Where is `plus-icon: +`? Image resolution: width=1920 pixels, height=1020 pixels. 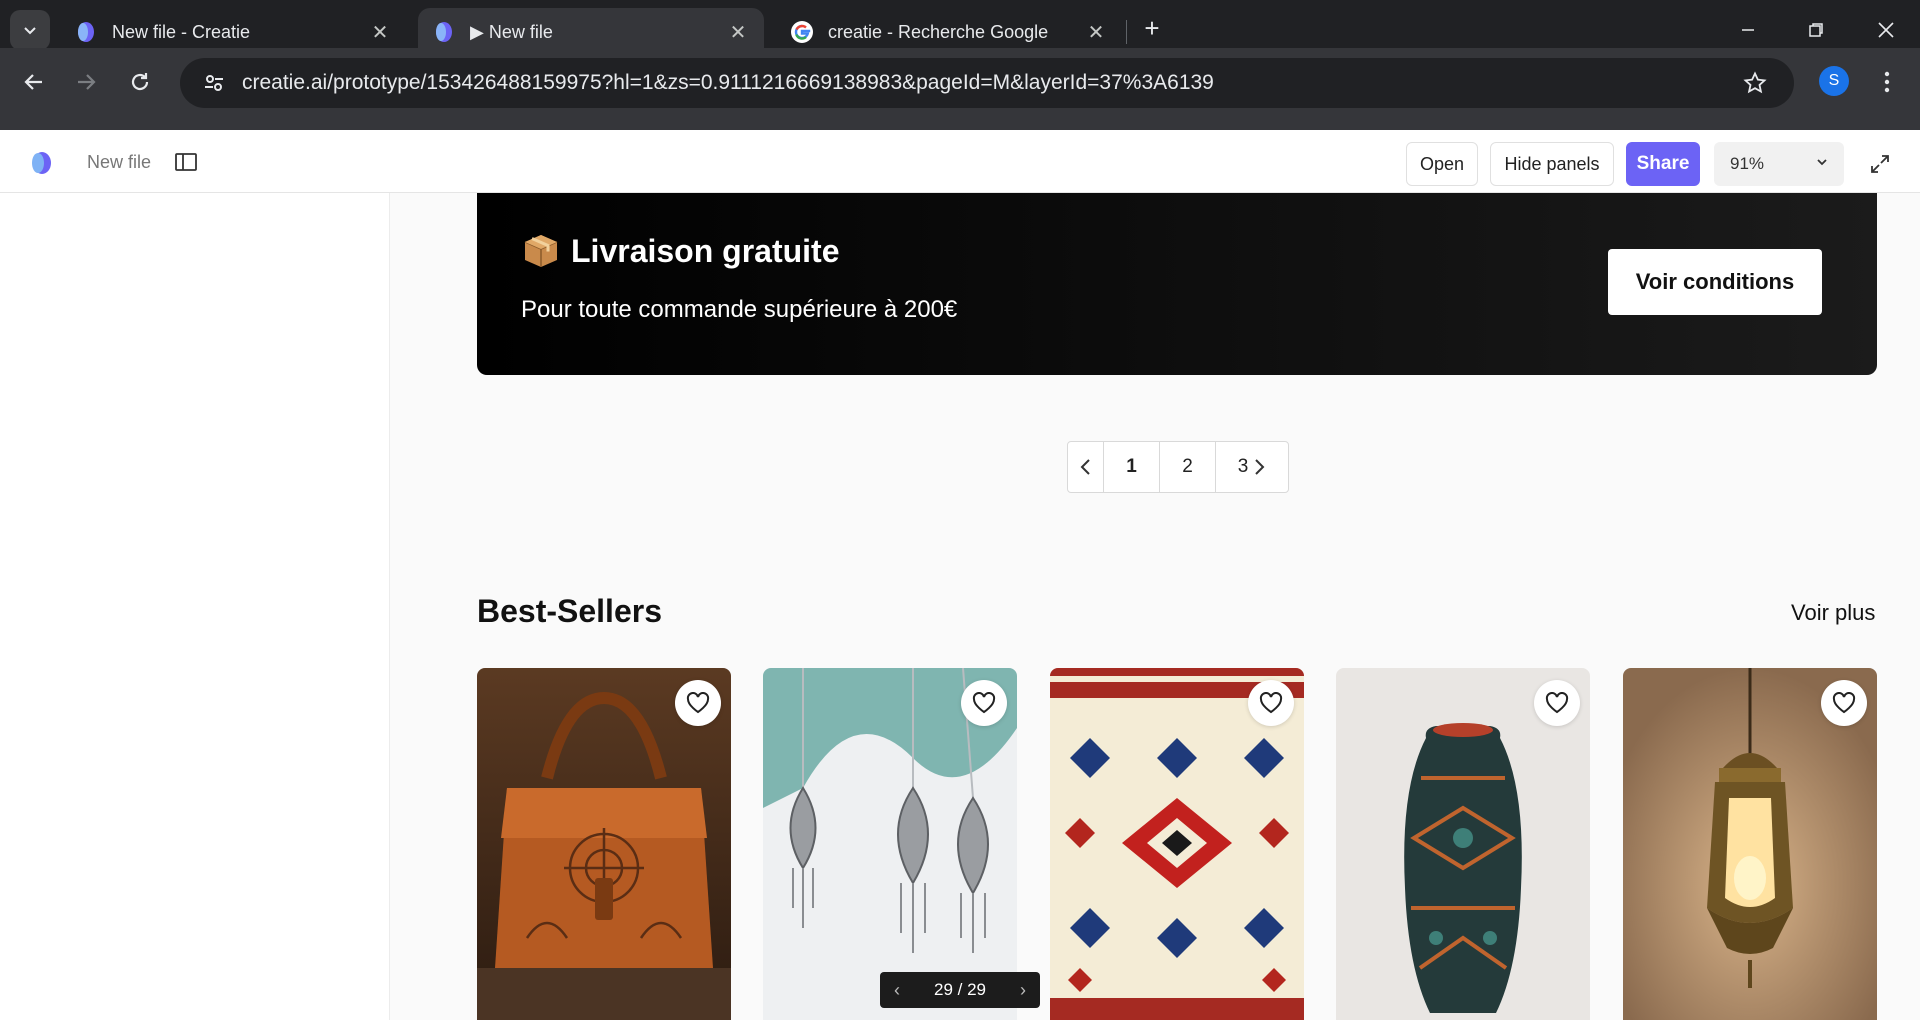
plus-icon: + is located at coordinates (1152, 27).